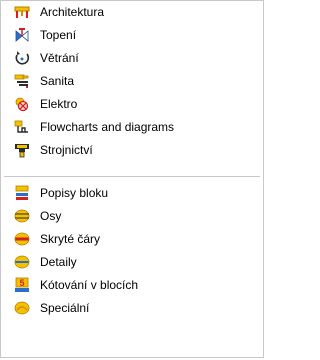  I want to click on menu-item-label: Větrání, so click(59, 58).